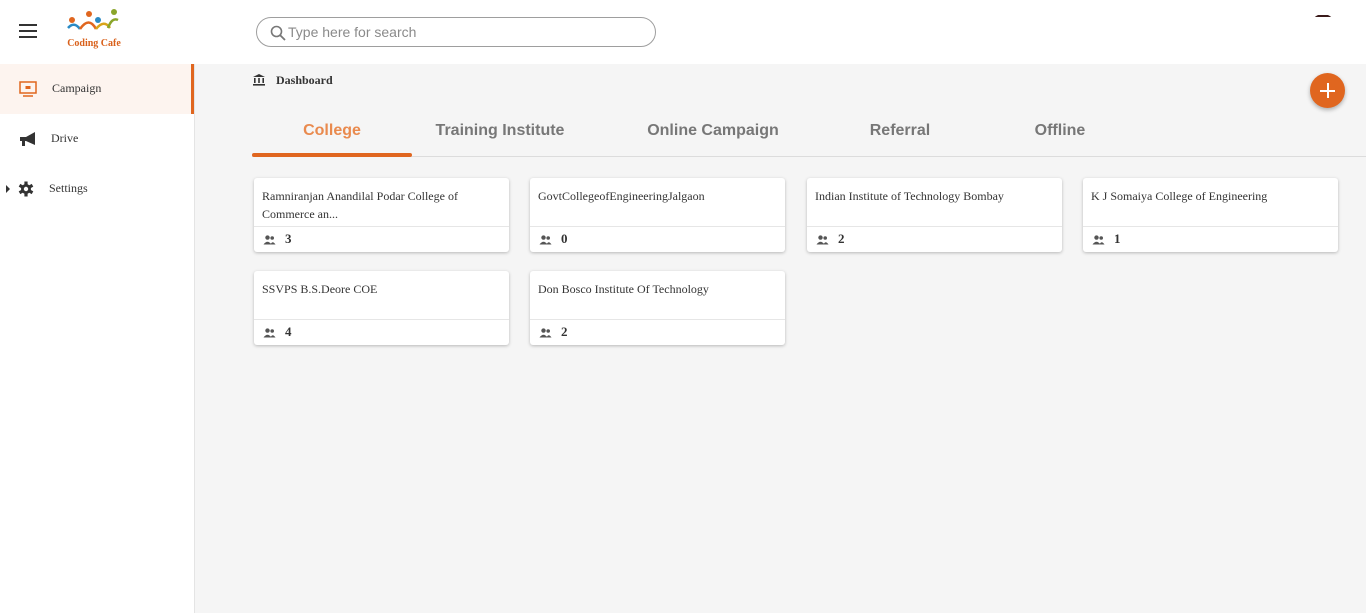  What do you see at coordinates (623, 289) in the screenshot?
I see `card-title: Don Bosco Institute Of Technology` at bounding box center [623, 289].